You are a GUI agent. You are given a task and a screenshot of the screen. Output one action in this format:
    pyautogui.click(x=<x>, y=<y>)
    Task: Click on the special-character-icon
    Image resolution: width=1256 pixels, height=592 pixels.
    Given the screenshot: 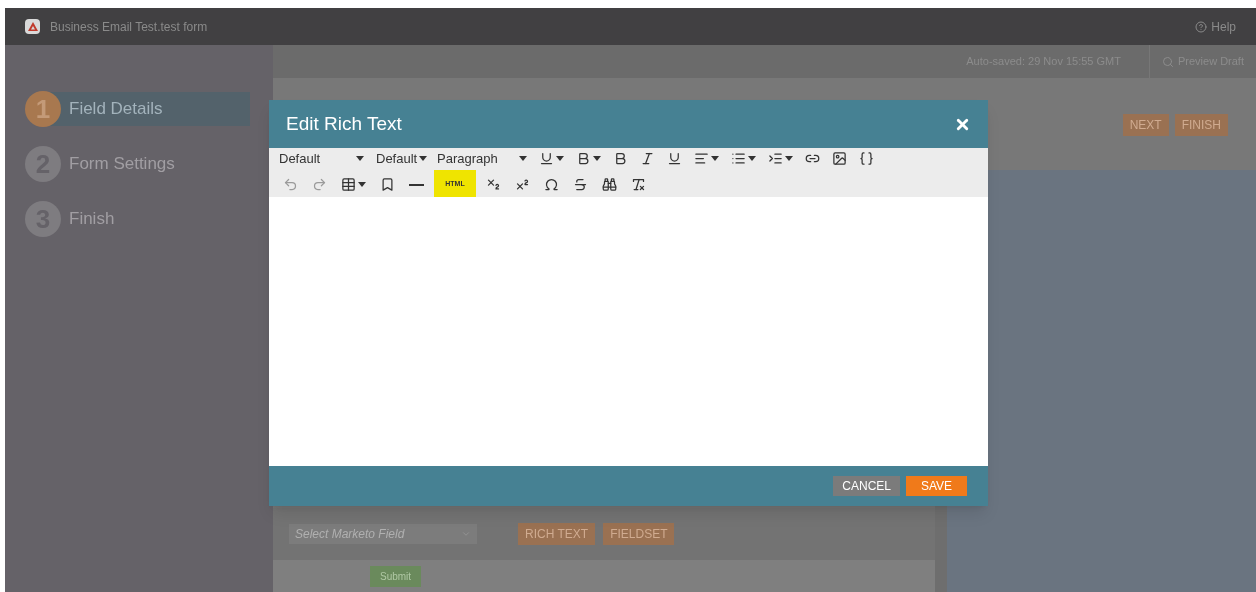 What is the action you would take?
    pyautogui.click(x=551, y=184)
    